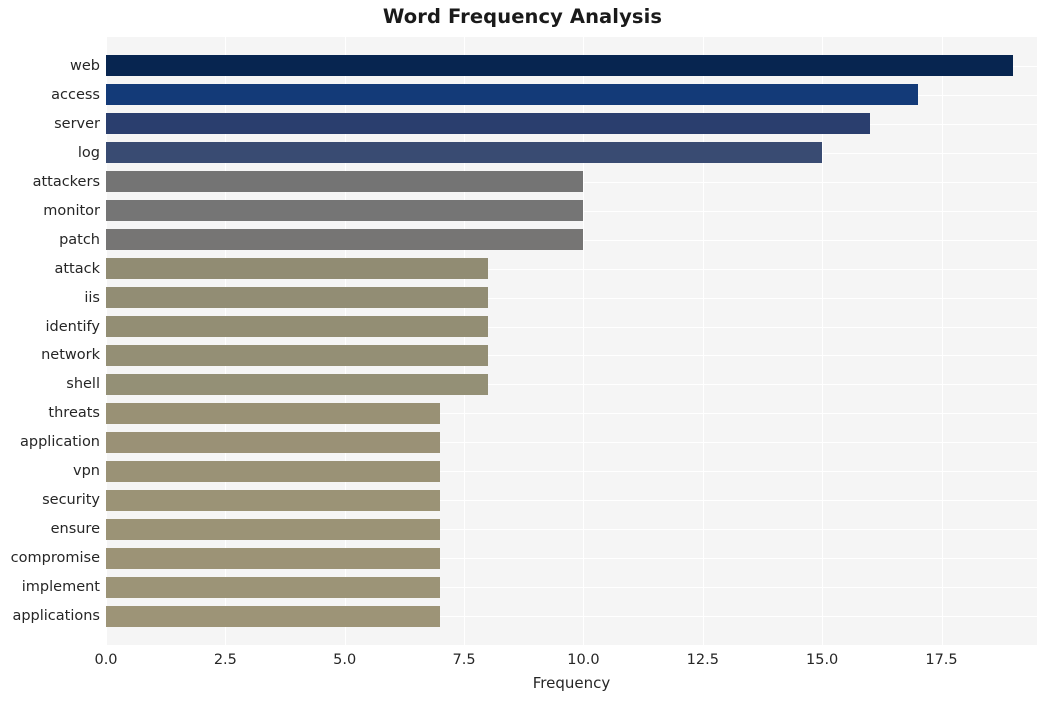  What do you see at coordinates (464, 660) in the screenshot?
I see `x-tick-label: 7.5` at bounding box center [464, 660].